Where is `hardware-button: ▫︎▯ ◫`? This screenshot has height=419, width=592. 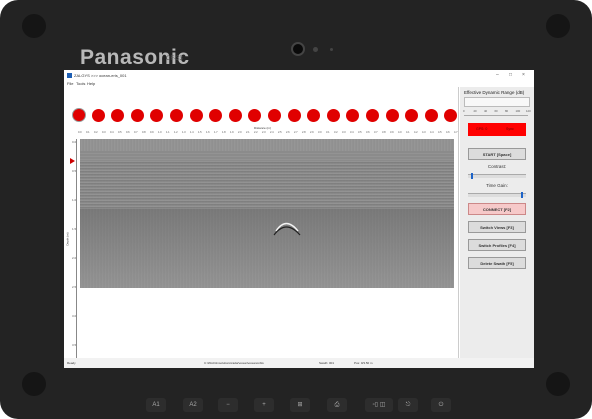
hardware-button: ▫︎▯ ◫ is located at coordinates (379, 405).